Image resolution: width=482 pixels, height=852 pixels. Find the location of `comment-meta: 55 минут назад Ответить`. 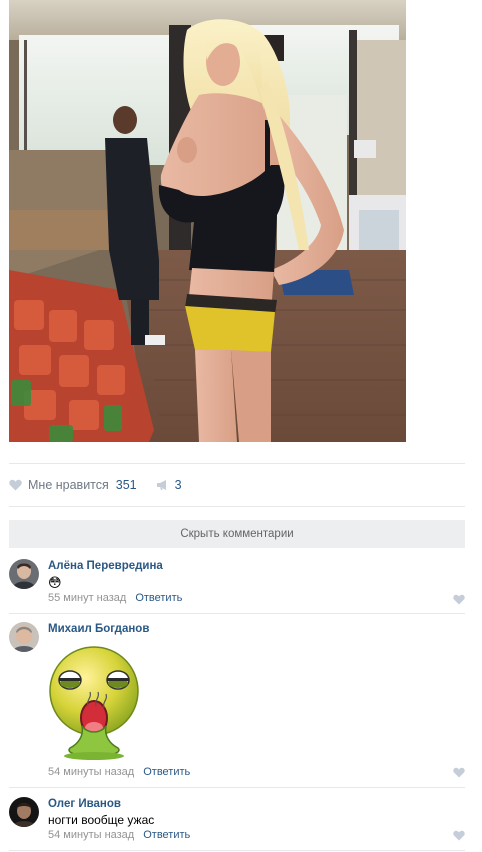

comment-meta: 55 минут назад Ответить is located at coordinates (115, 598).